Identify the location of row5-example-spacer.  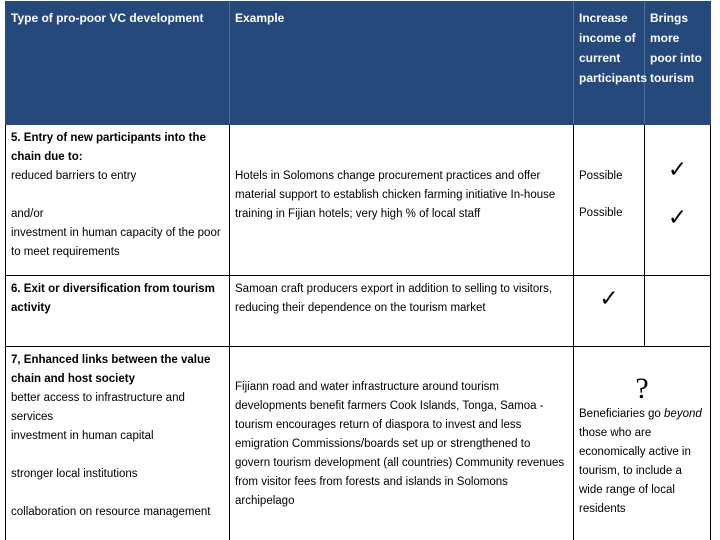
(401, 148).